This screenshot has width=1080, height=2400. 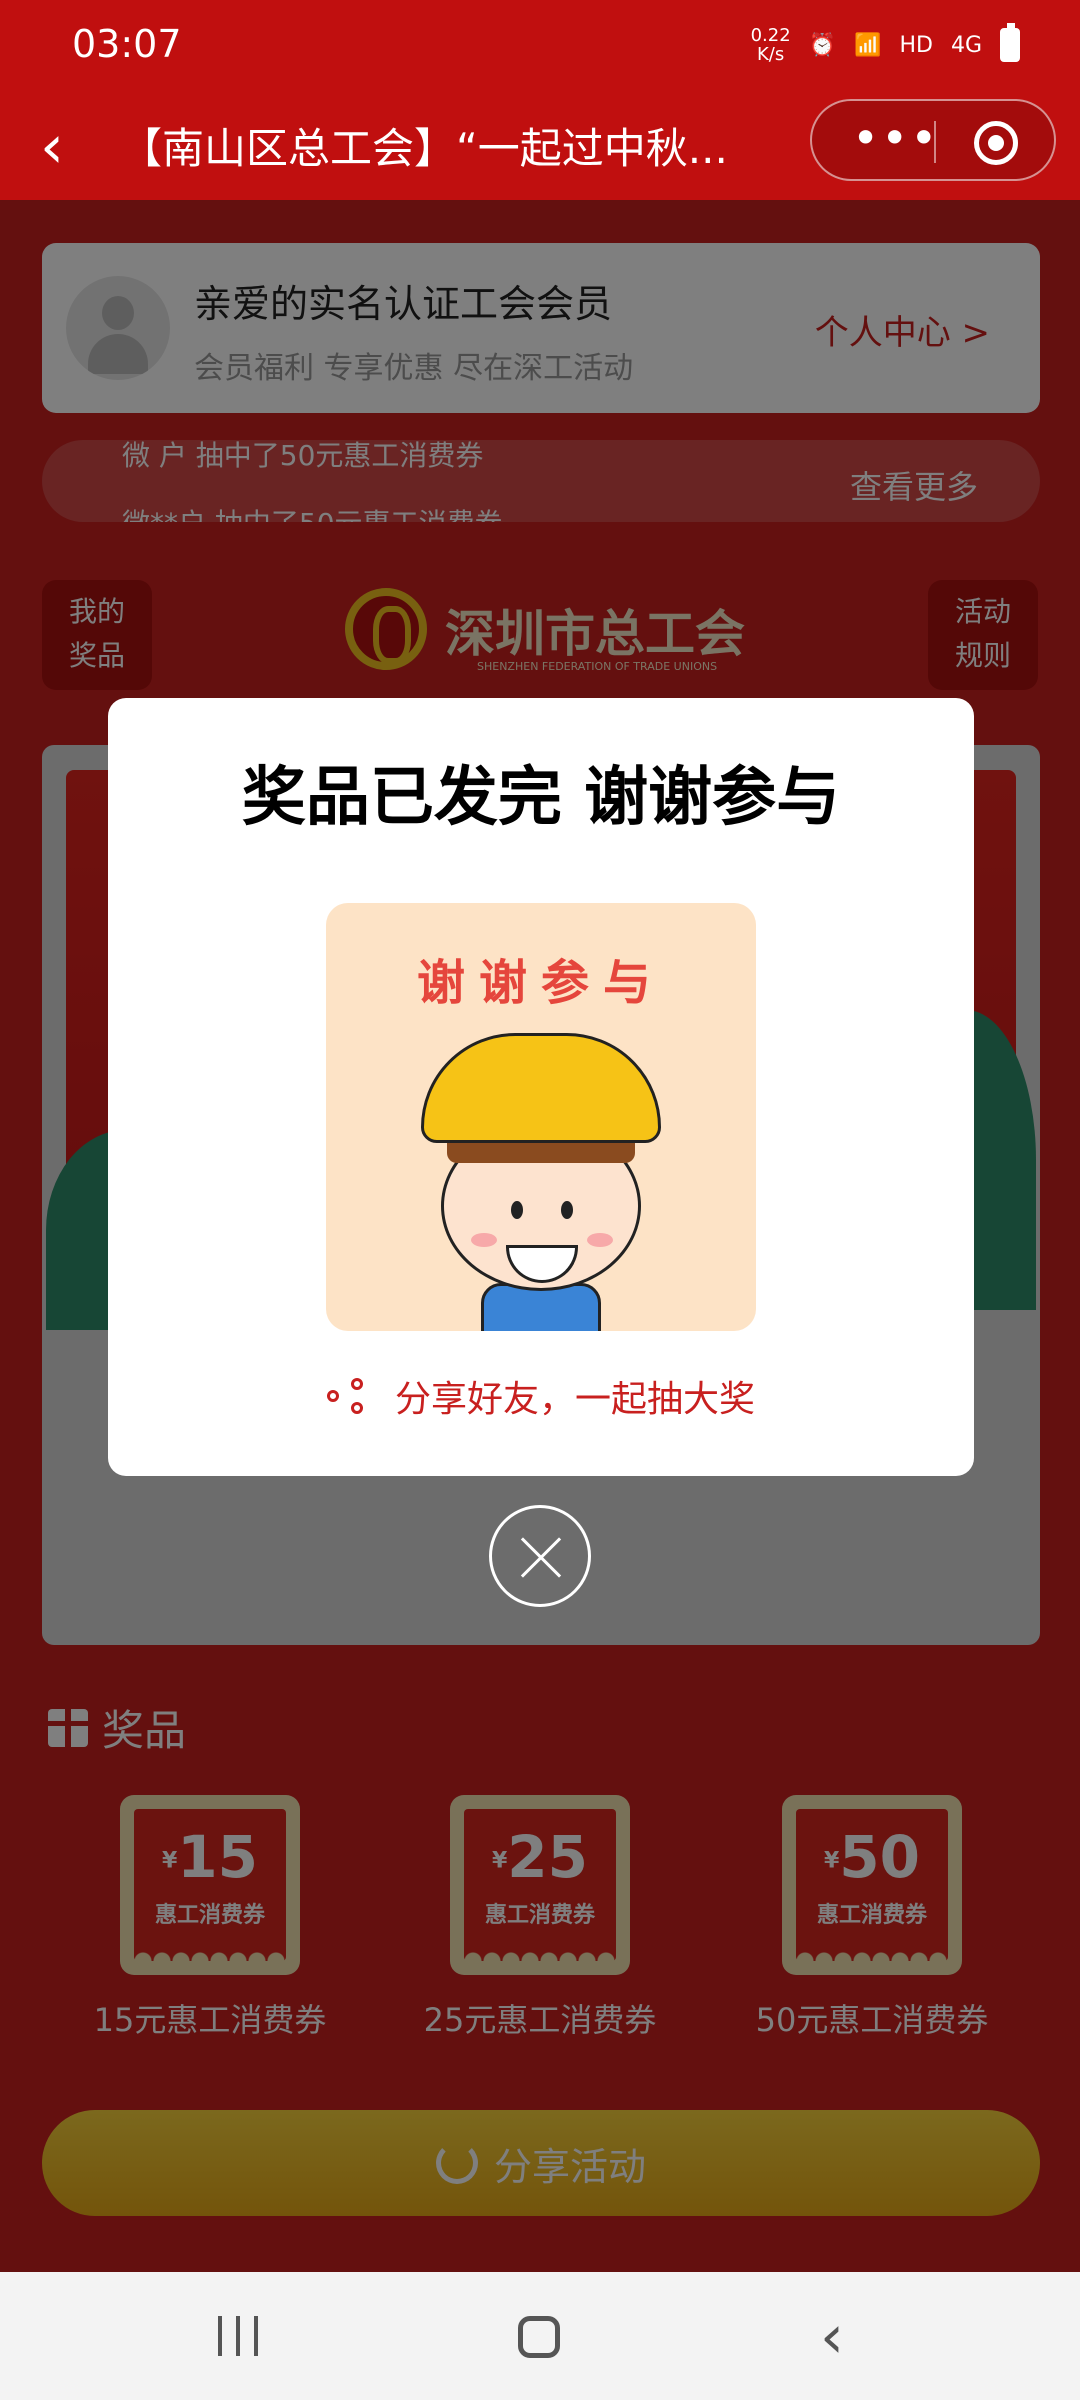 What do you see at coordinates (770, 54) in the screenshot?
I see `network-speed-unit: K/s` at bounding box center [770, 54].